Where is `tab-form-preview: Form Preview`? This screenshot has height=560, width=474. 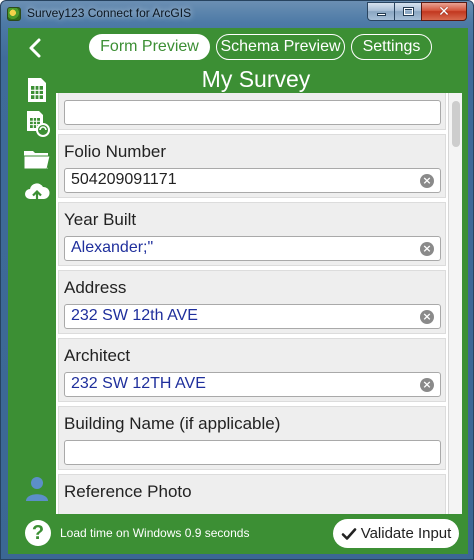
tab-form-preview: Form Preview is located at coordinates (149, 47).